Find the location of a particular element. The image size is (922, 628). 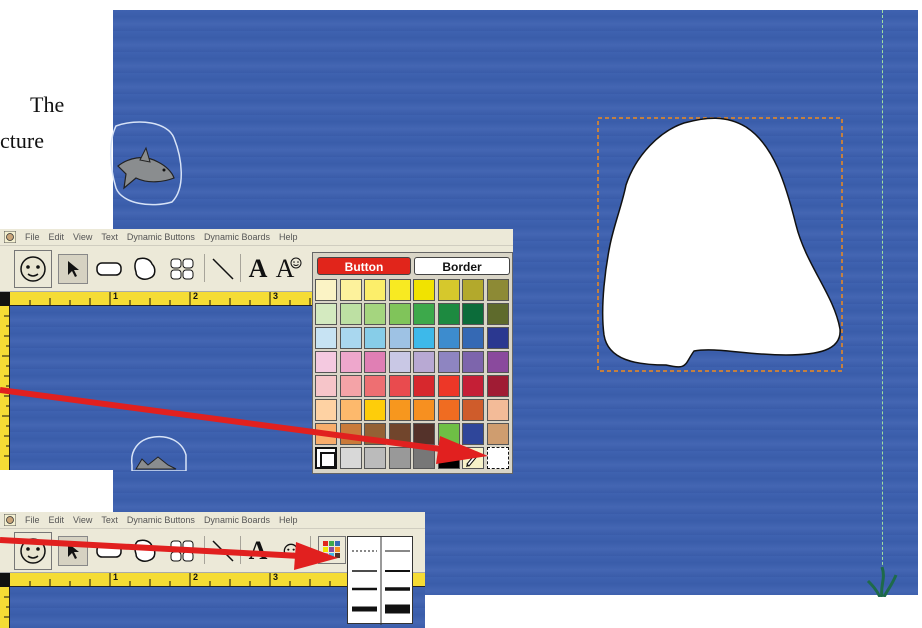

menu-item-edit: Edit is located at coordinates (57, 237).